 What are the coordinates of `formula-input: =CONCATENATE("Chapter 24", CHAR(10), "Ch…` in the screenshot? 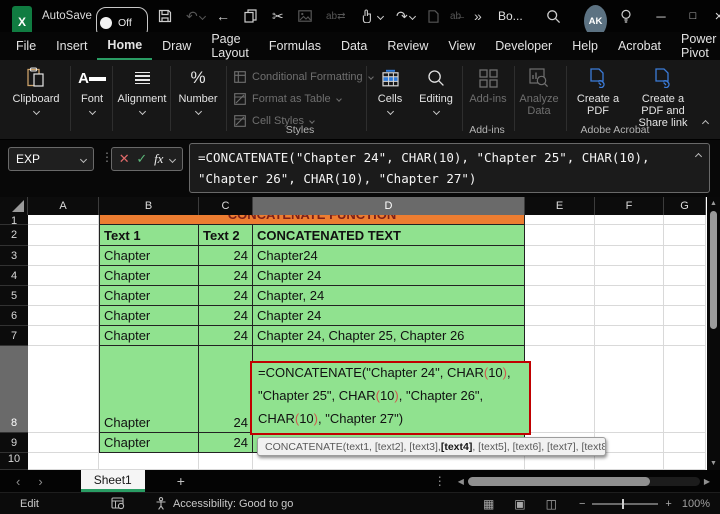 It's located at (449, 168).